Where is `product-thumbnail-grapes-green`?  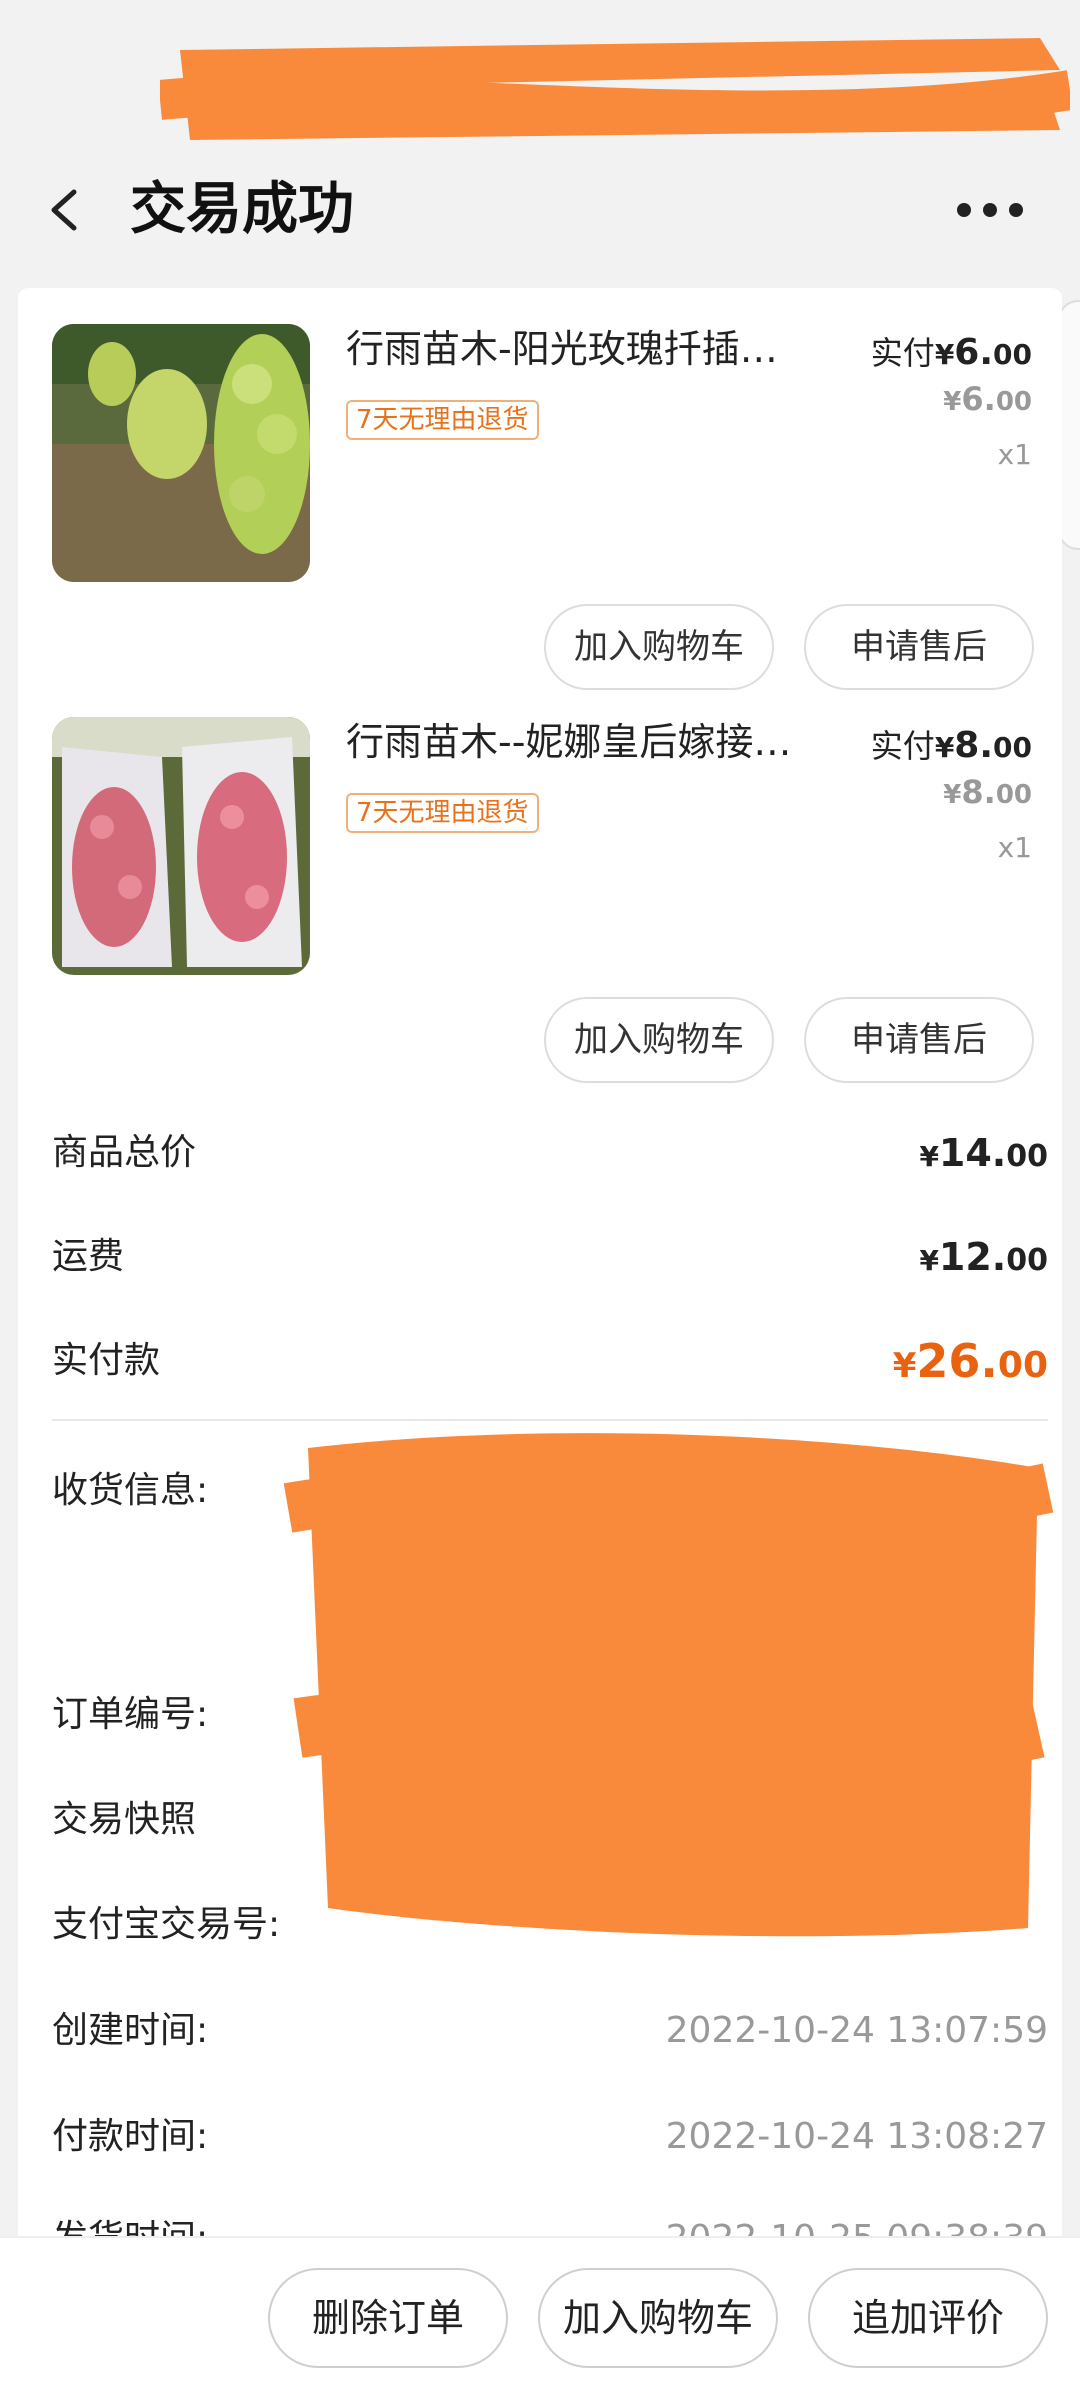 product-thumbnail-grapes-green is located at coordinates (181, 453).